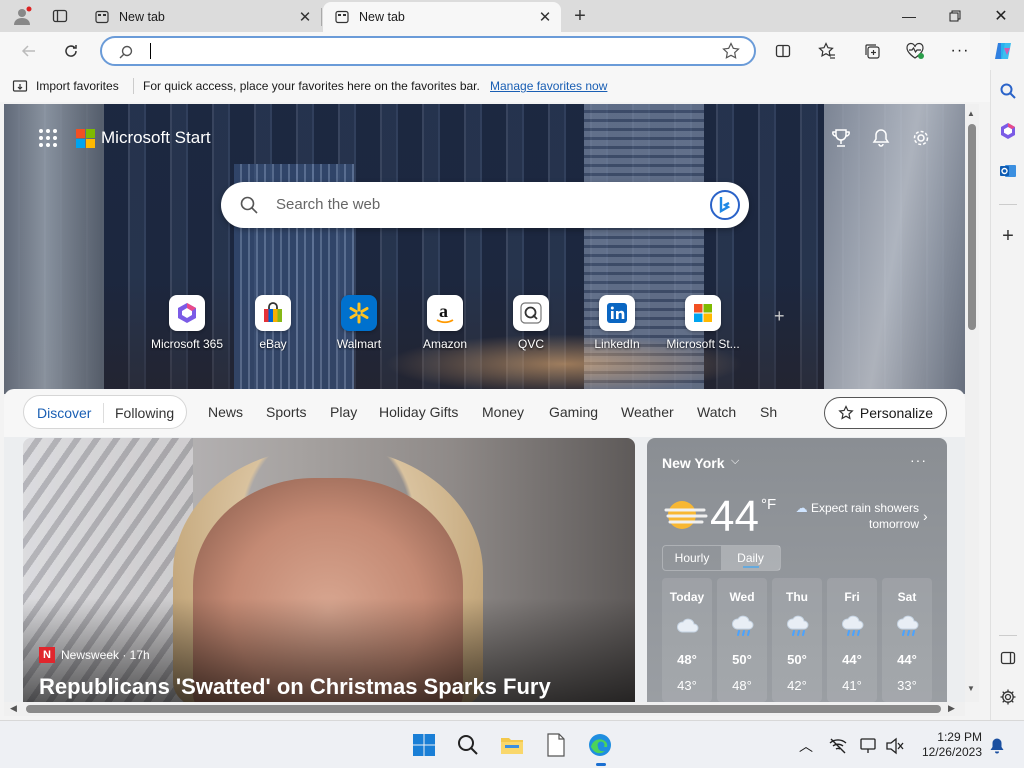  Describe the element at coordinates (1007, 131) in the screenshot. I see `sidebar-m365-button` at that location.